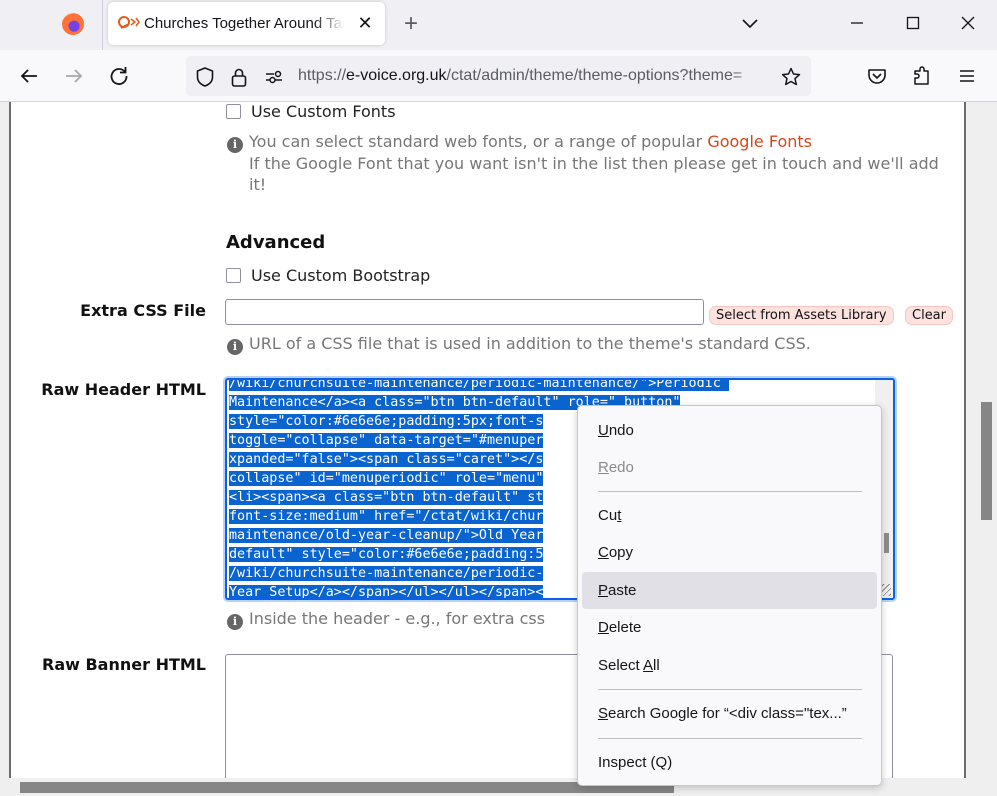 Image resolution: width=997 pixels, height=796 pixels. I want to click on google-fonts-link: Google Fonts, so click(759, 141).